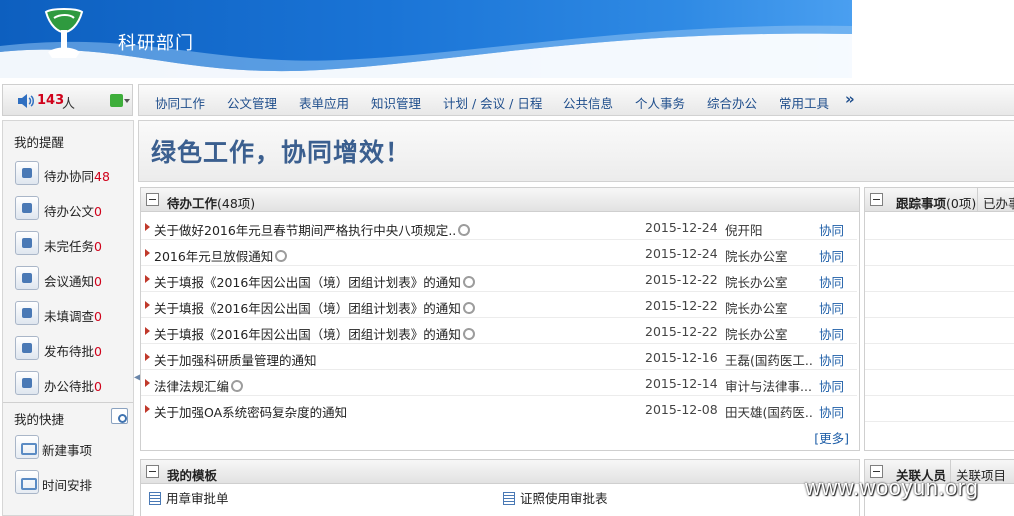  What do you see at coordinates (252, 102) in the screenshot?
I see `menu-item-documents: 公文管理` at bounding box center [252, 102].